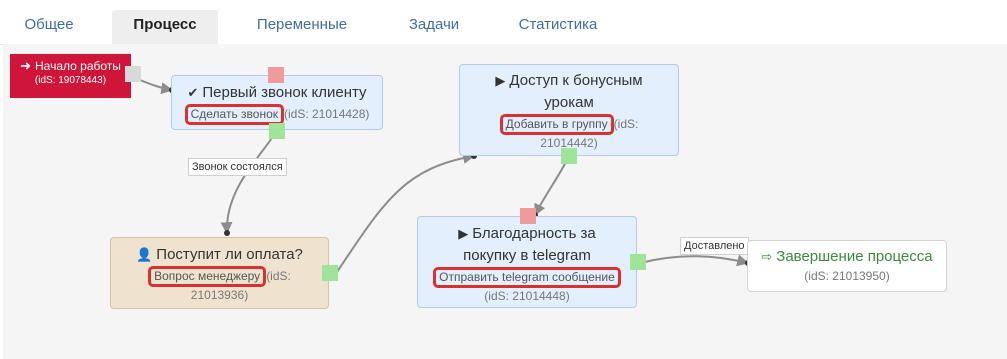 Image resolution: width=1007 pixels, height=359 pixels. I want to click on connection-label-delivered: Доставлено, so click(714, 246).